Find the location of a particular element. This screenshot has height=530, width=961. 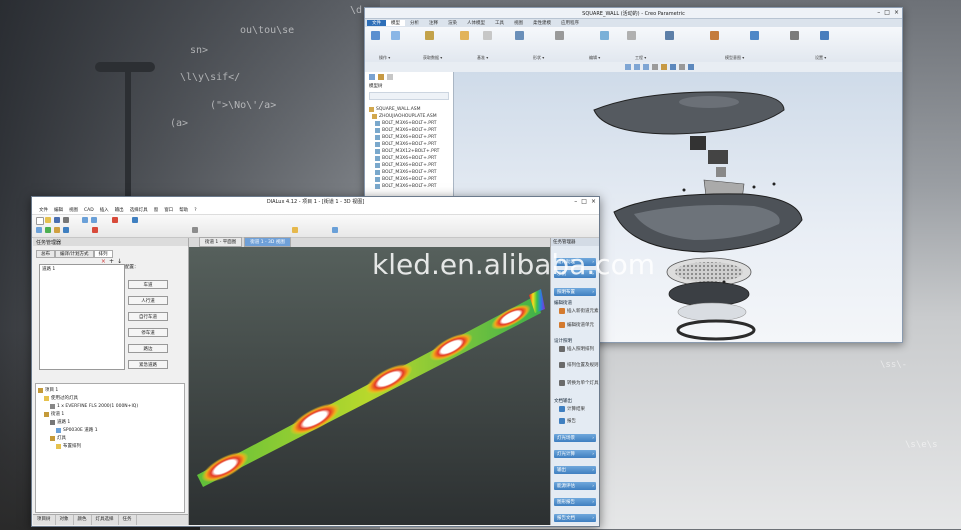

menu-output: 输出 is located at coordinates (119, 210).